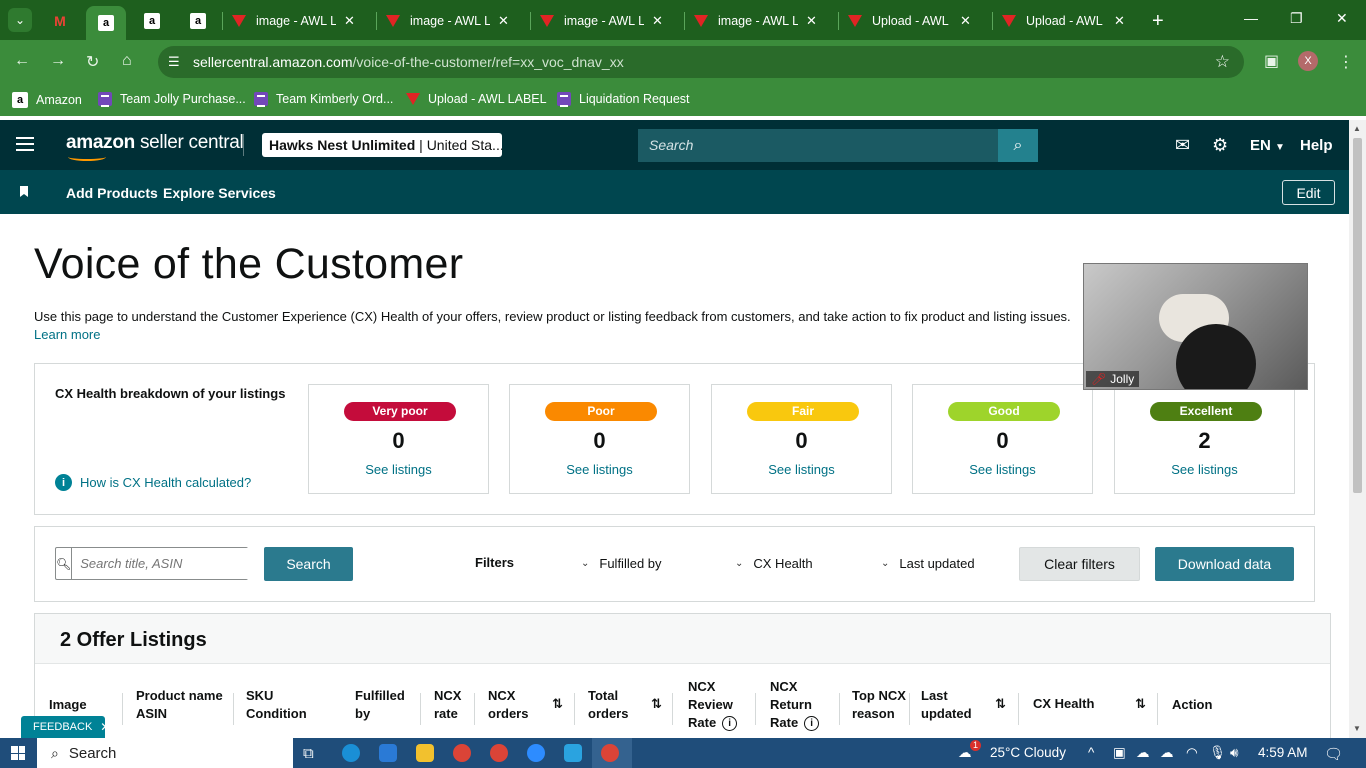 The width and height of the screenshot is (1366, 768). Describe the element at coordinates (127, 61) in the screenshot. I see `home-icon: ⌂` at that location.